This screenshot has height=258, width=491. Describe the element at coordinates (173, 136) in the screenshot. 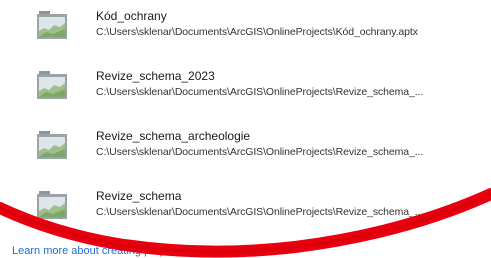

I see `template-name: Revize_schema_archeologie` at that location.